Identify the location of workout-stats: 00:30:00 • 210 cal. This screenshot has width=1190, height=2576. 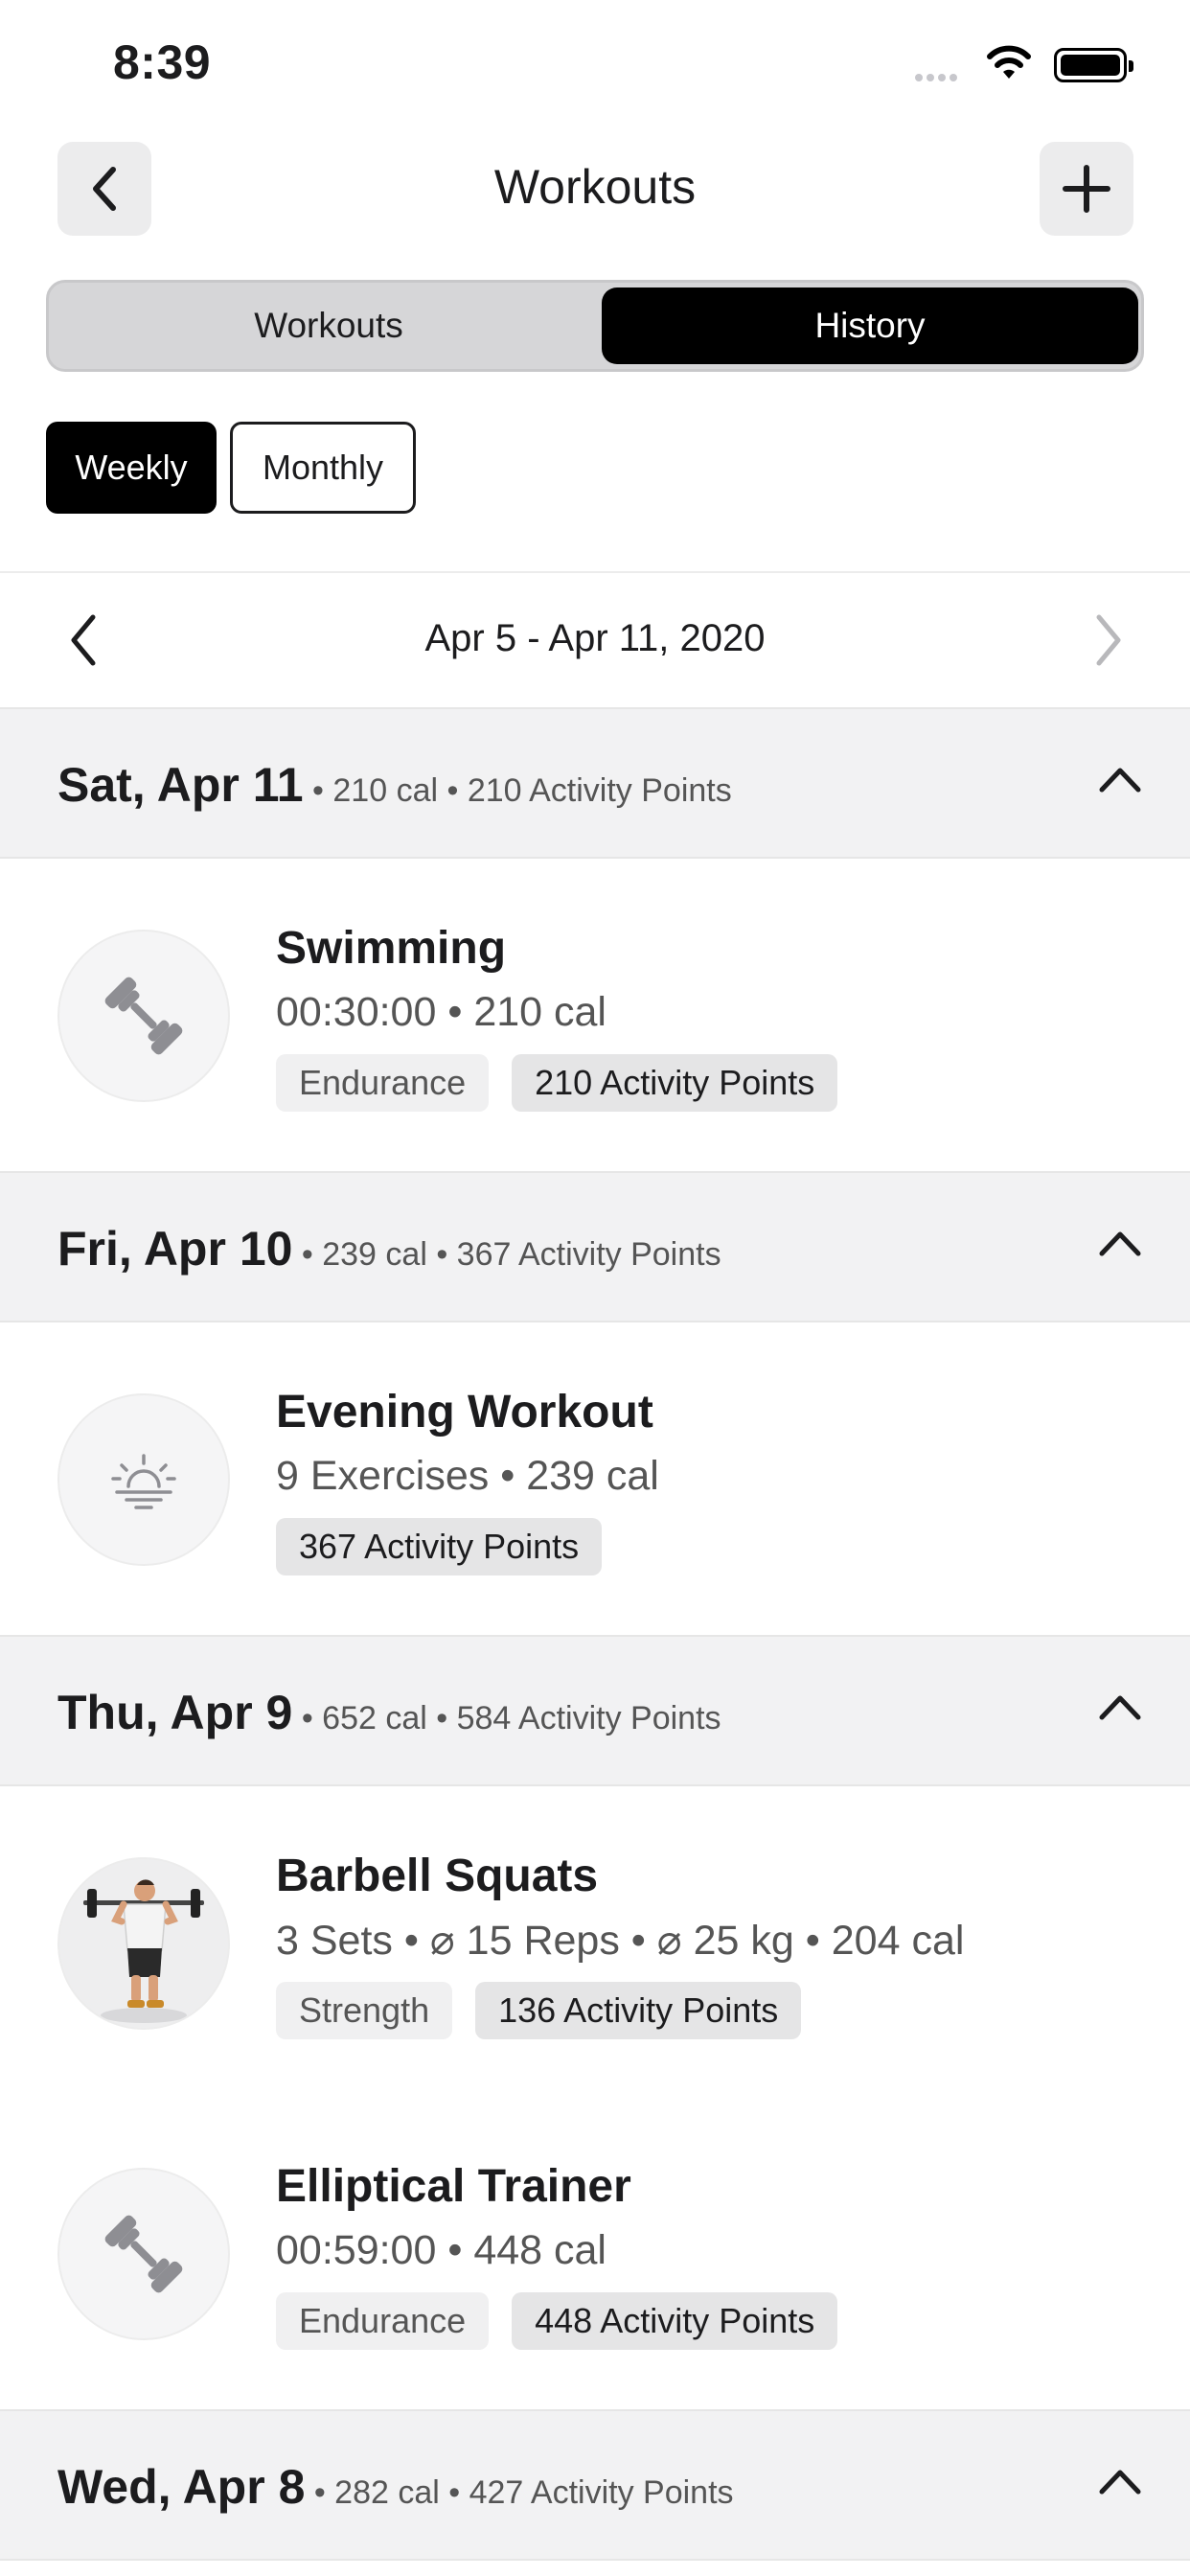
(441, 1012).